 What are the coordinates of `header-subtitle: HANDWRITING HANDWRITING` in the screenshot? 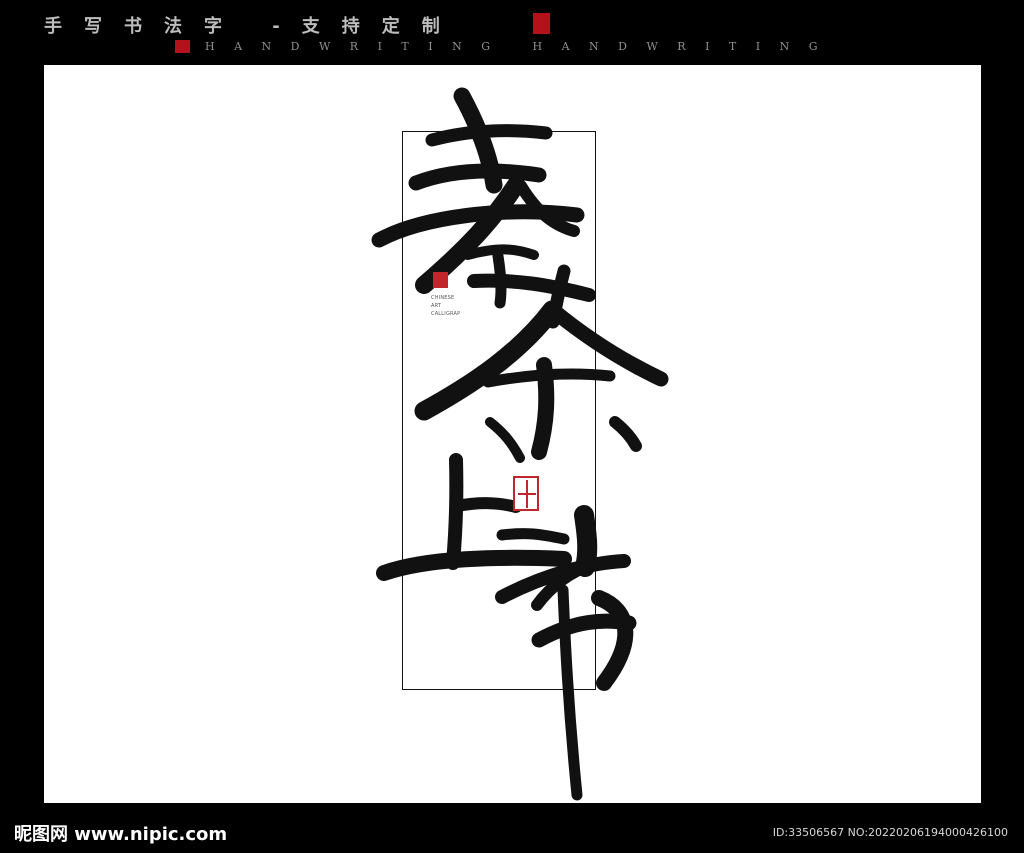 It's located at (521, 46).